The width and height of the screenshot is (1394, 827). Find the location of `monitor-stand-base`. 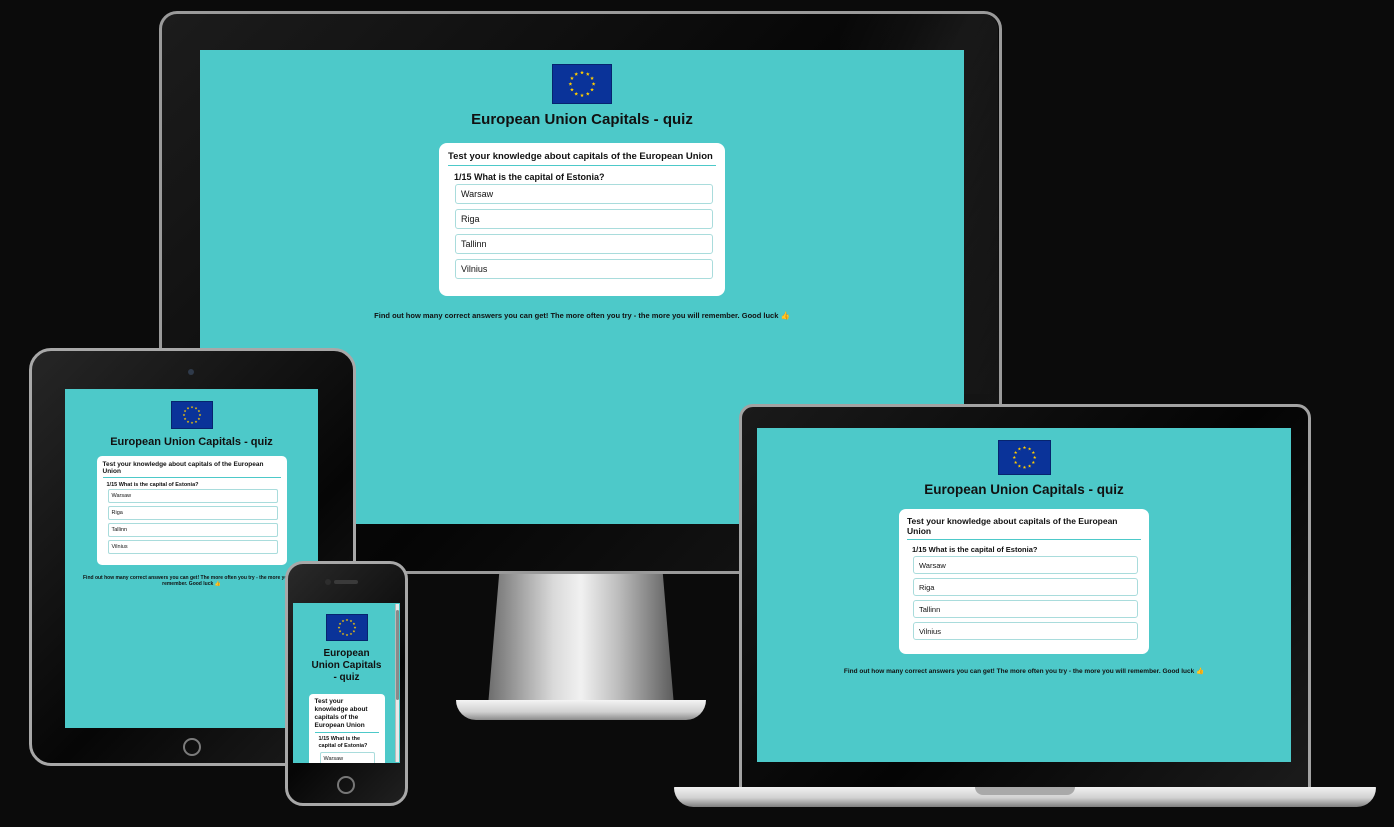

monitor-stand-base is located at coordinates (581, 710).